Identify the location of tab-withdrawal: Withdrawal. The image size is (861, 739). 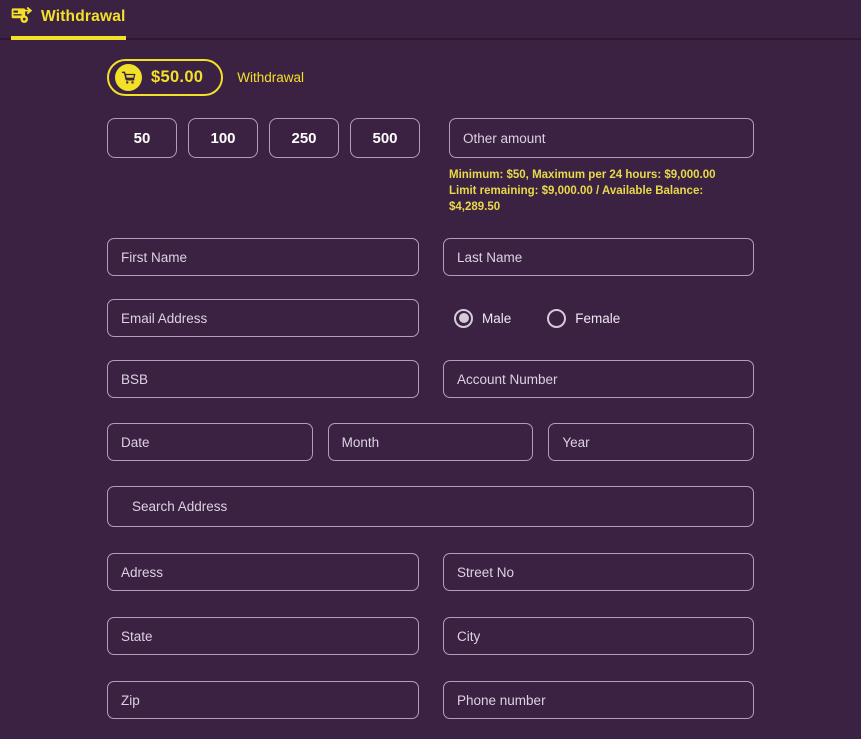
(68, 20).